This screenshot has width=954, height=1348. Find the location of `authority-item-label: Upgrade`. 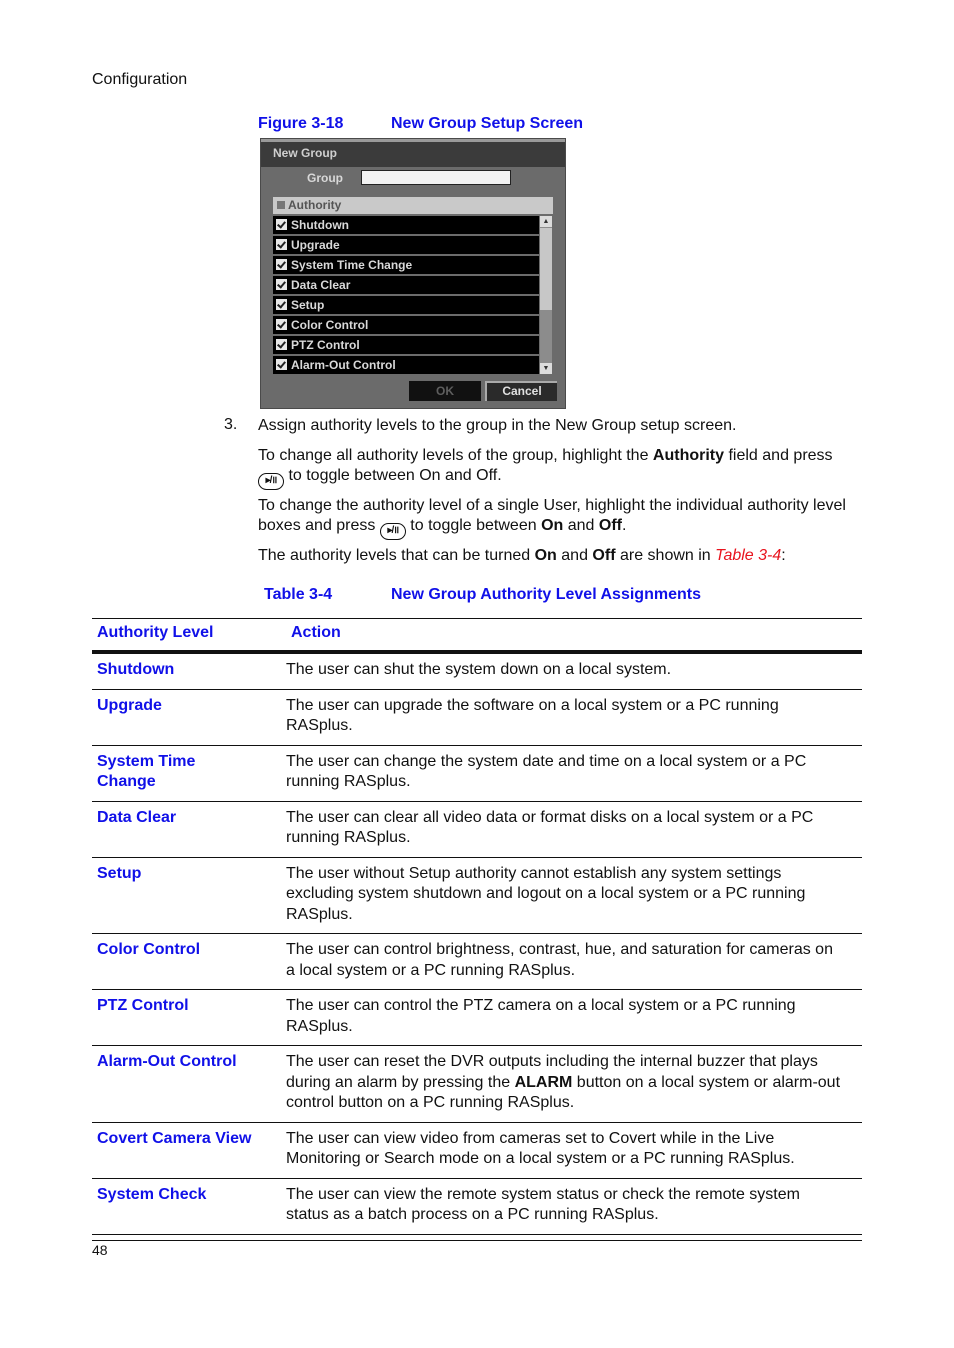

authority-item-label: Upgrade is located at coordinates (315, 245).